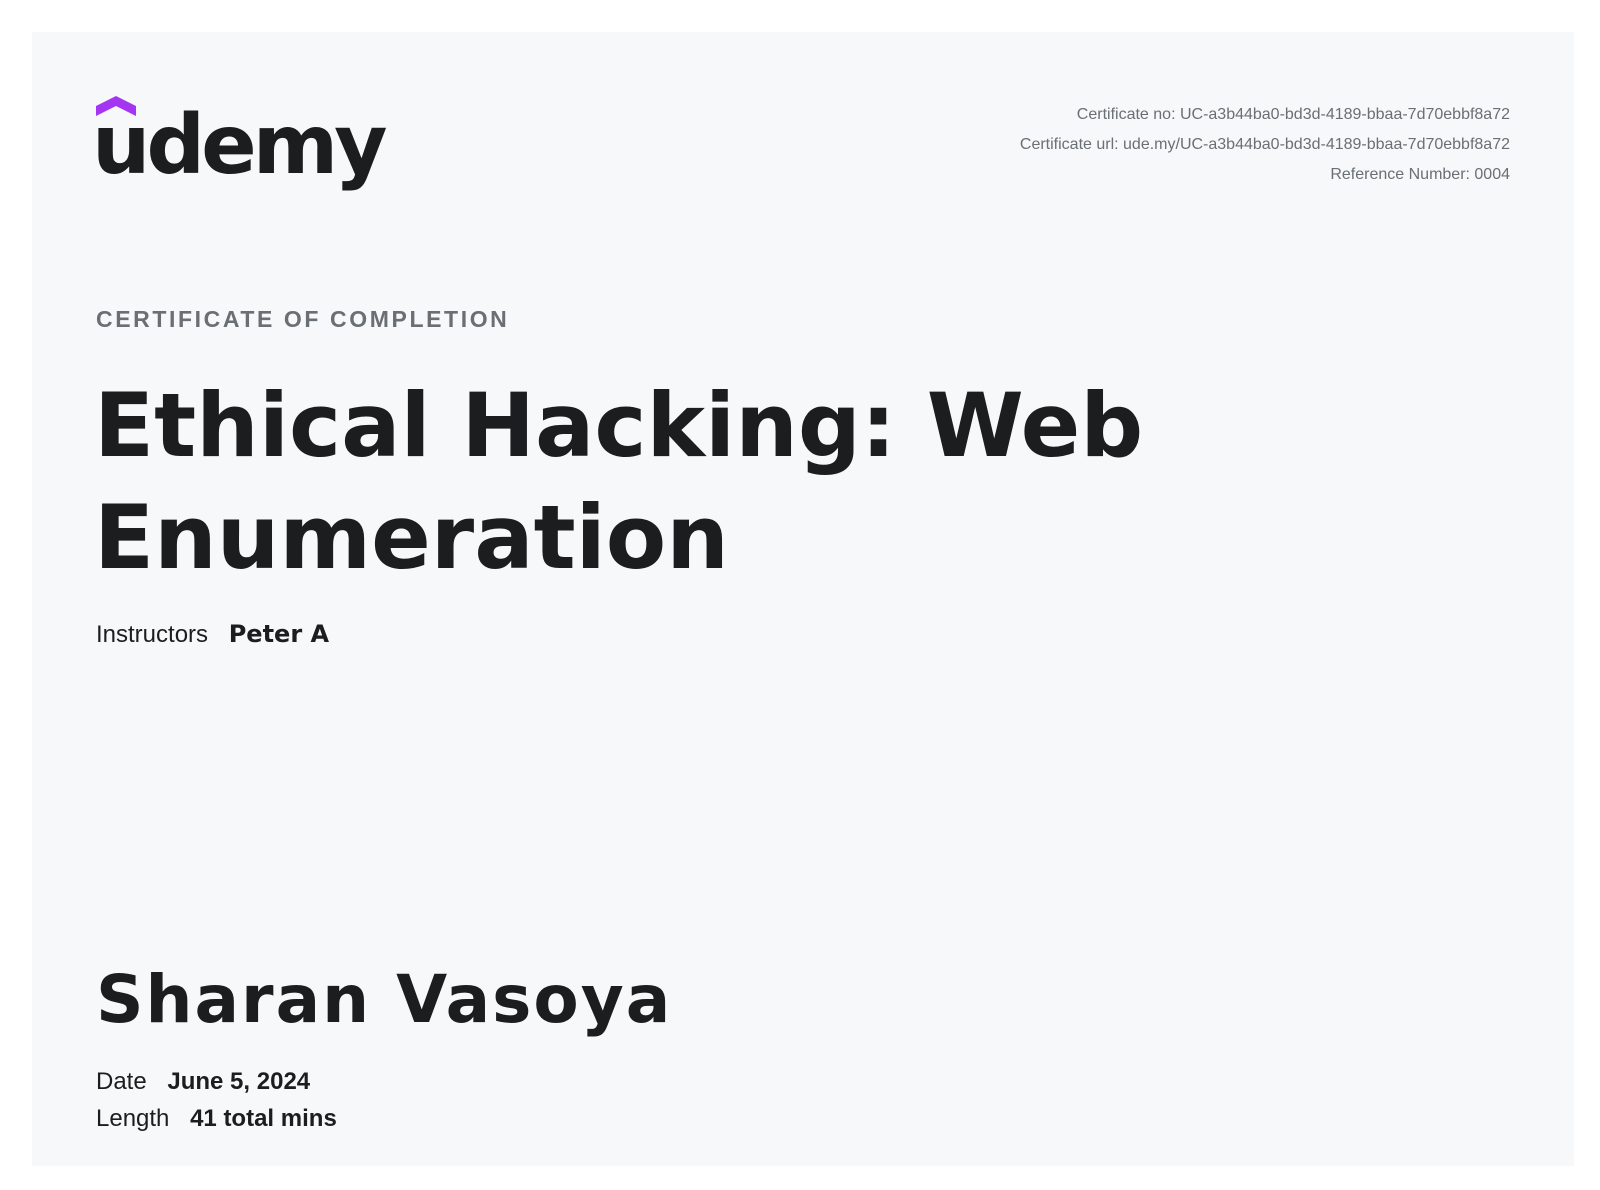  What do you see at coordinates (133, 1118) in the screenshot?
I see `length-label: Length` at bounding box center [133, 1118].